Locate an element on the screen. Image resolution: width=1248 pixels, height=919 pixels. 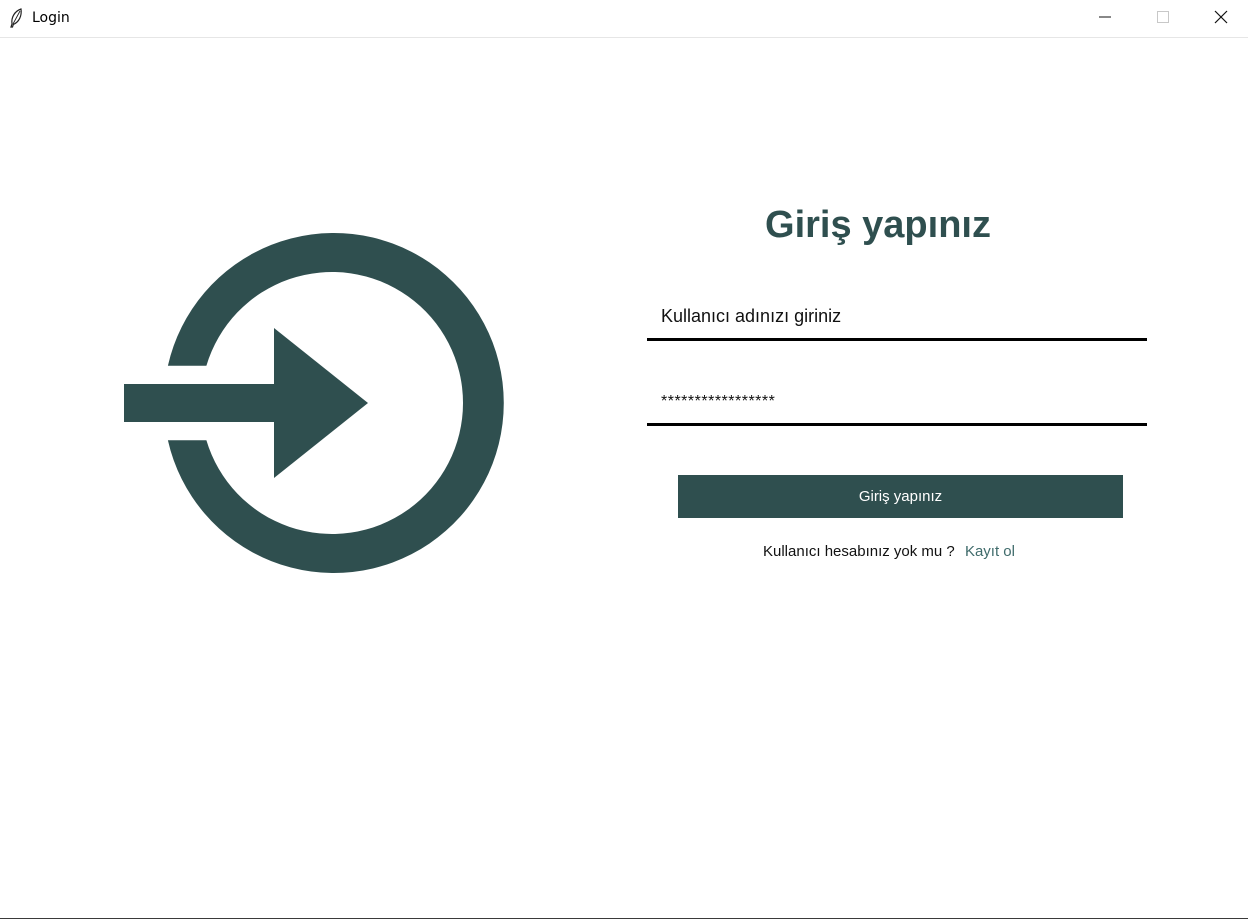
maximize-icon is located at coordinates (1163, 19).